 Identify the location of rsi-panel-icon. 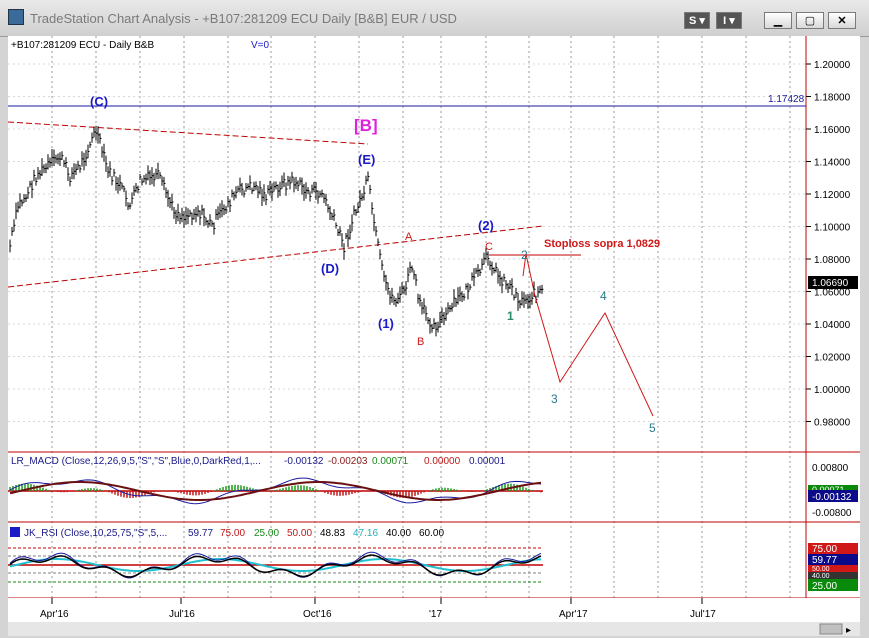
(15, 532).